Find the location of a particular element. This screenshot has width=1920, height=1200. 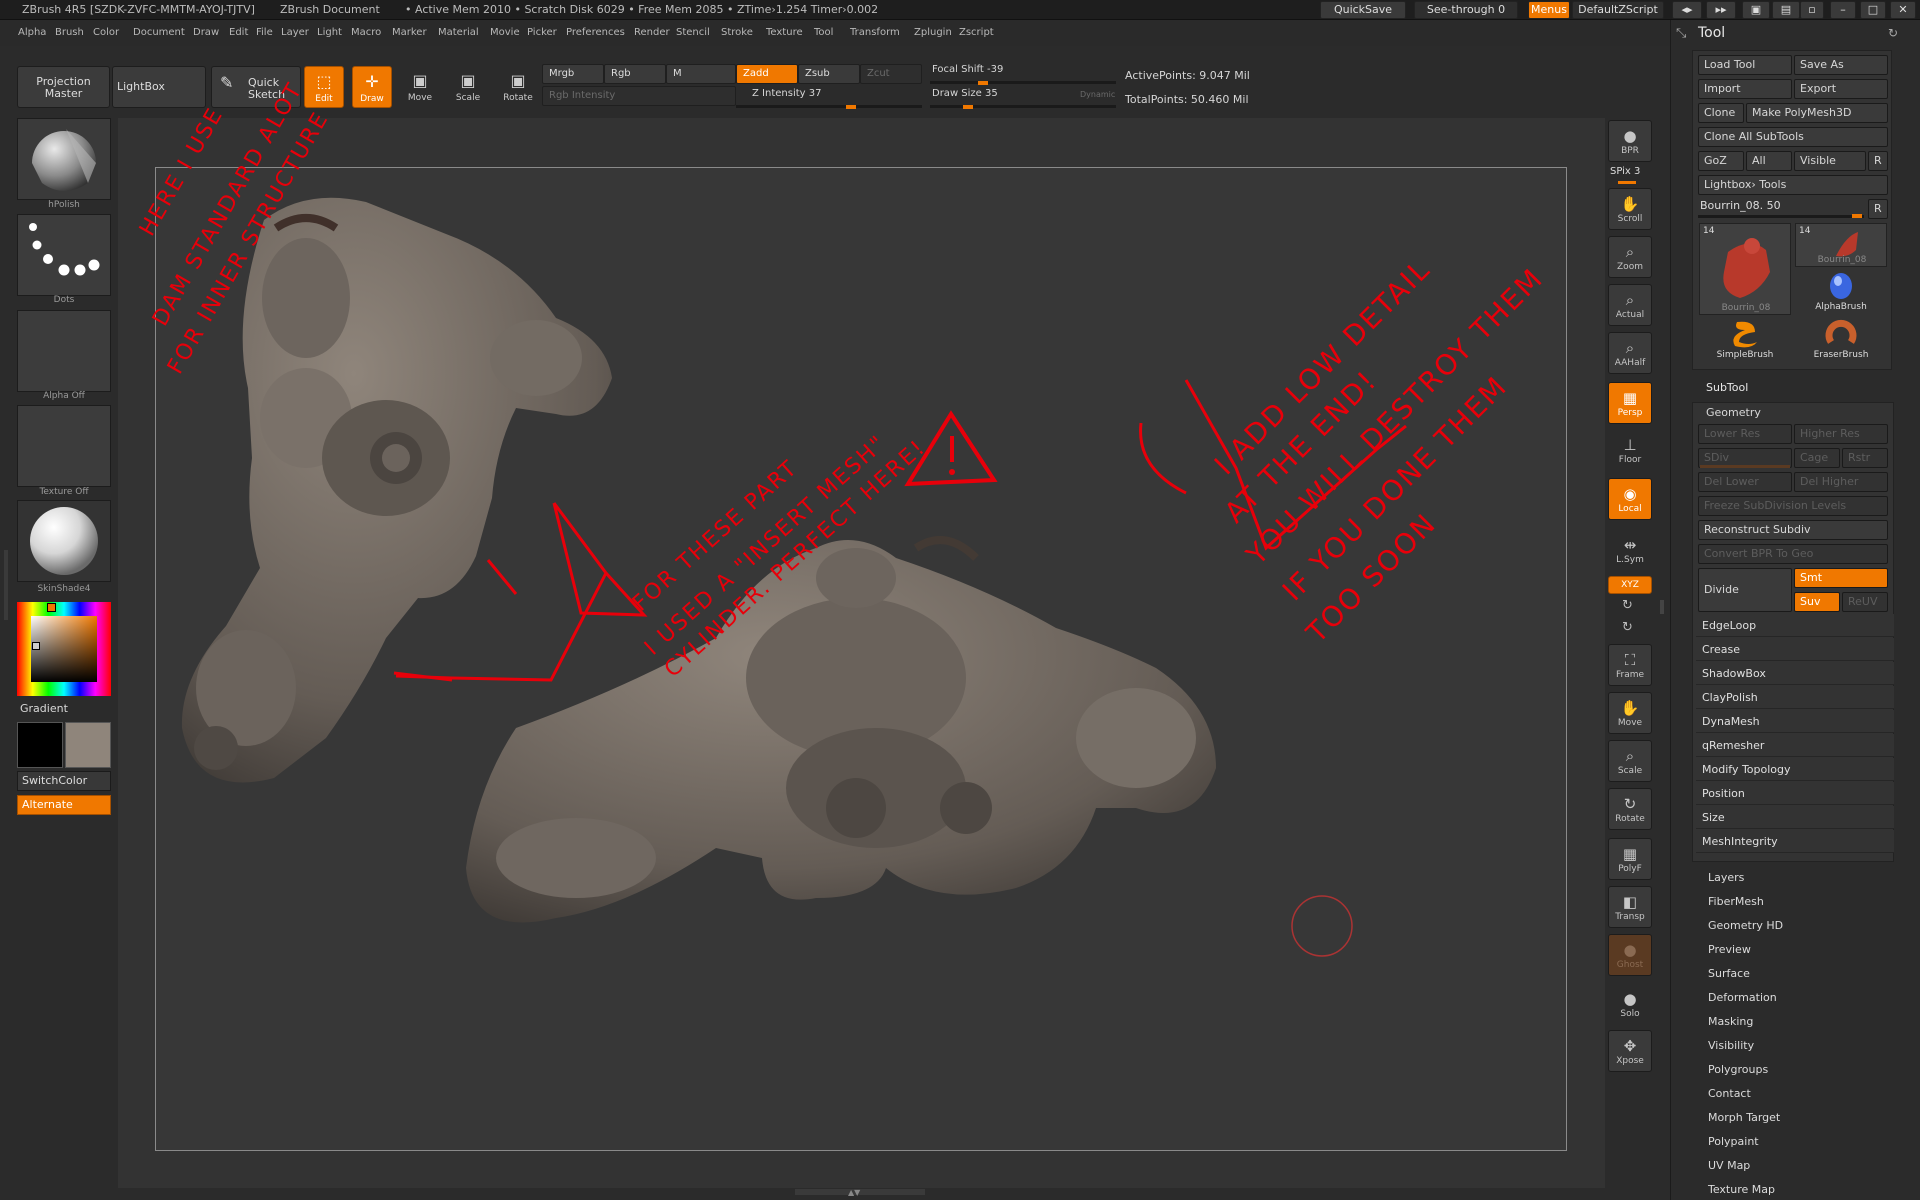

geometry-shadowbox: ShadowBox is located at coordinates (1795, 673).